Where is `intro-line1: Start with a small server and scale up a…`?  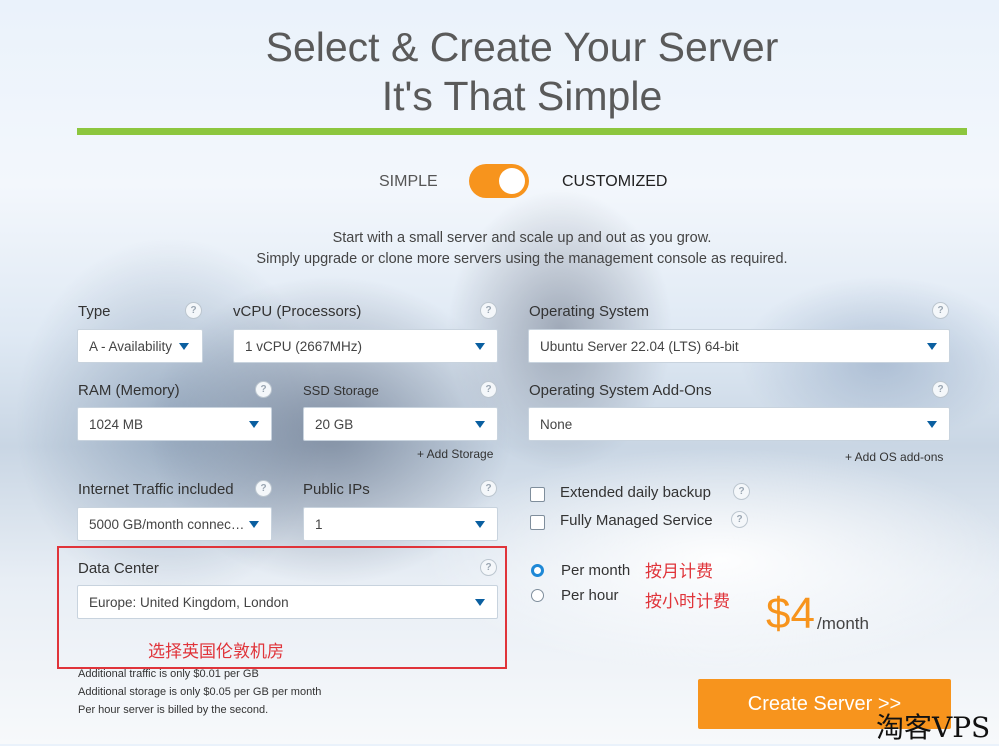
intro-line1: Start with a small server and scale up a… is located at coordinates (522, 238).